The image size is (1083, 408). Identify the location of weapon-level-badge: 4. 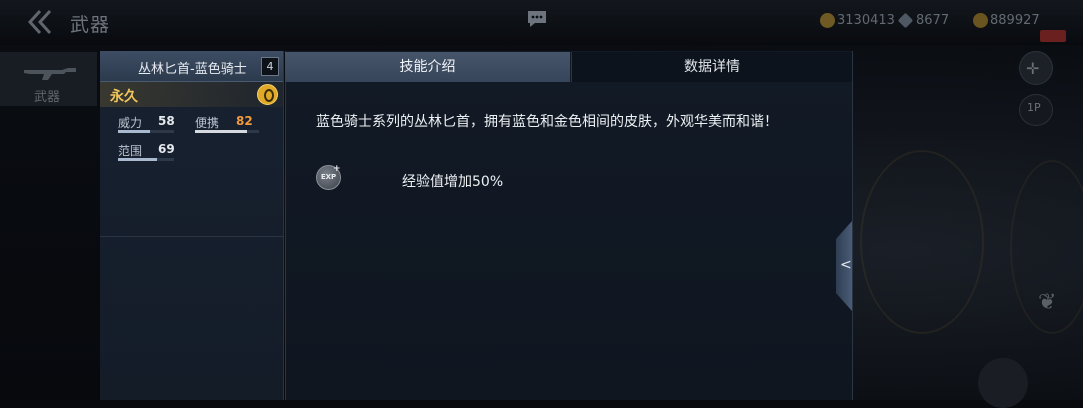
(270, 66).